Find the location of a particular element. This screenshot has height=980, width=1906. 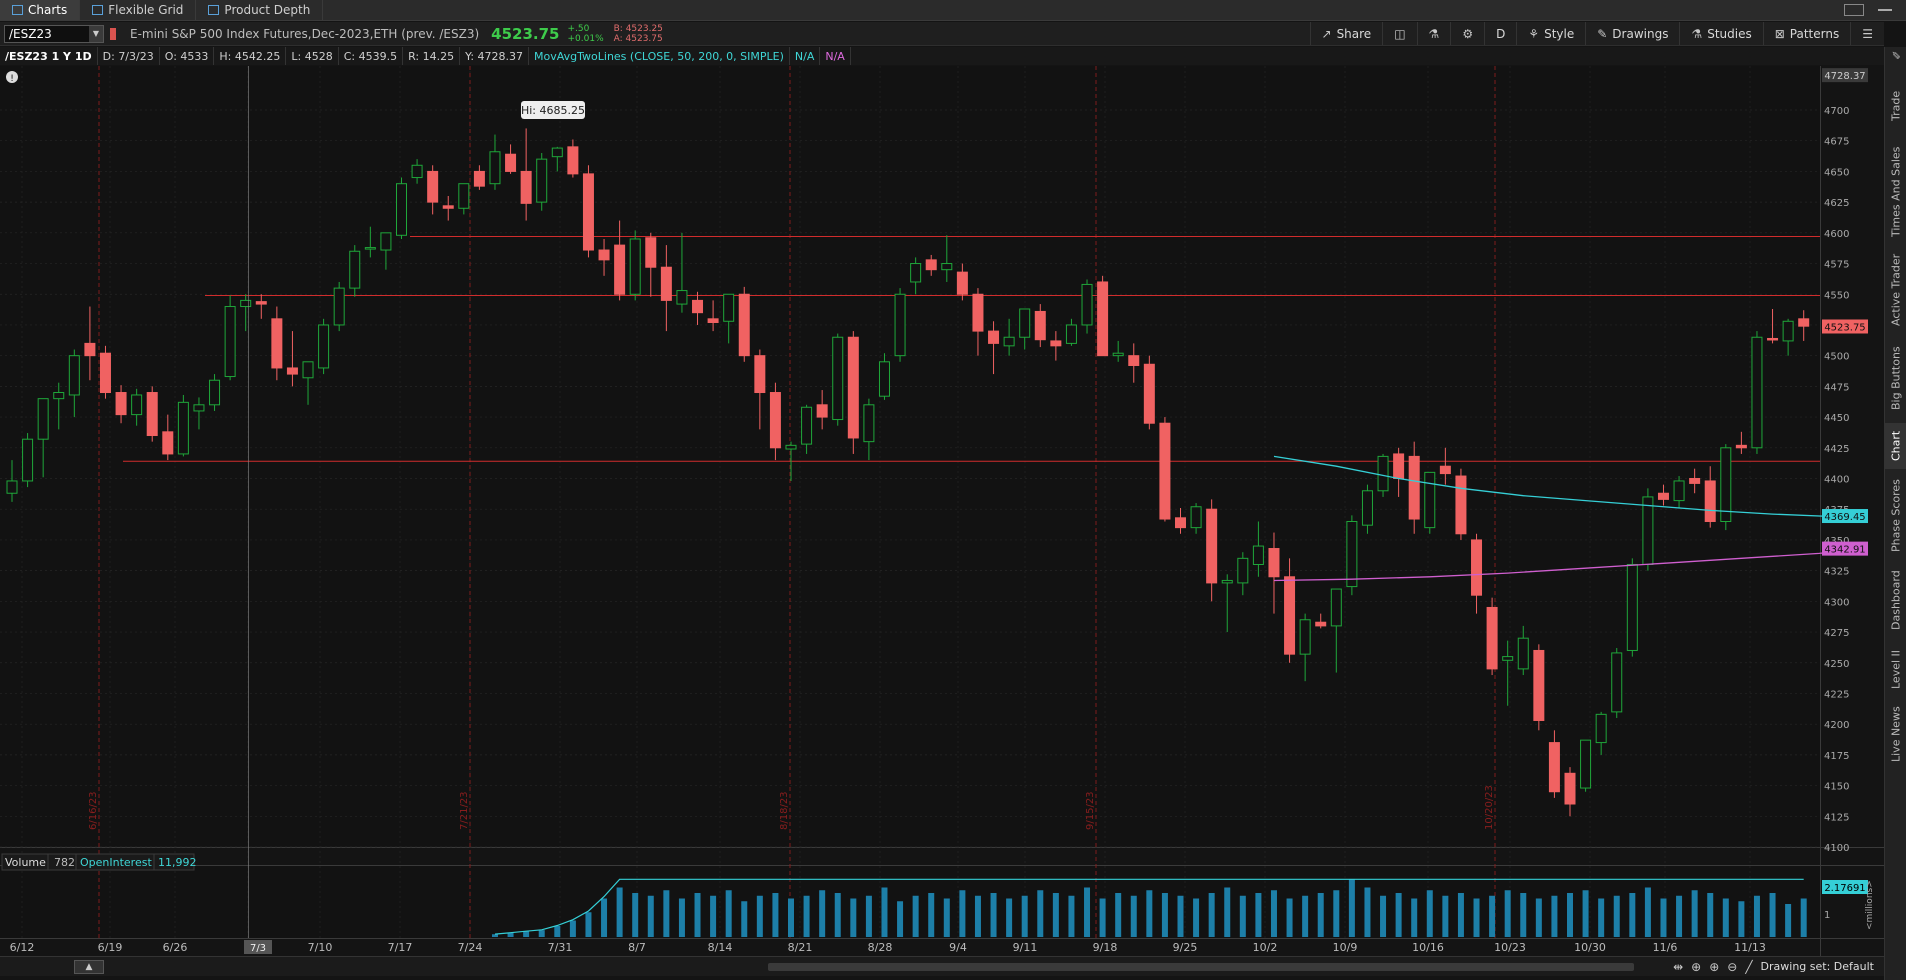

right-tab-chart: Chart is located at coordinates (1895, 446).